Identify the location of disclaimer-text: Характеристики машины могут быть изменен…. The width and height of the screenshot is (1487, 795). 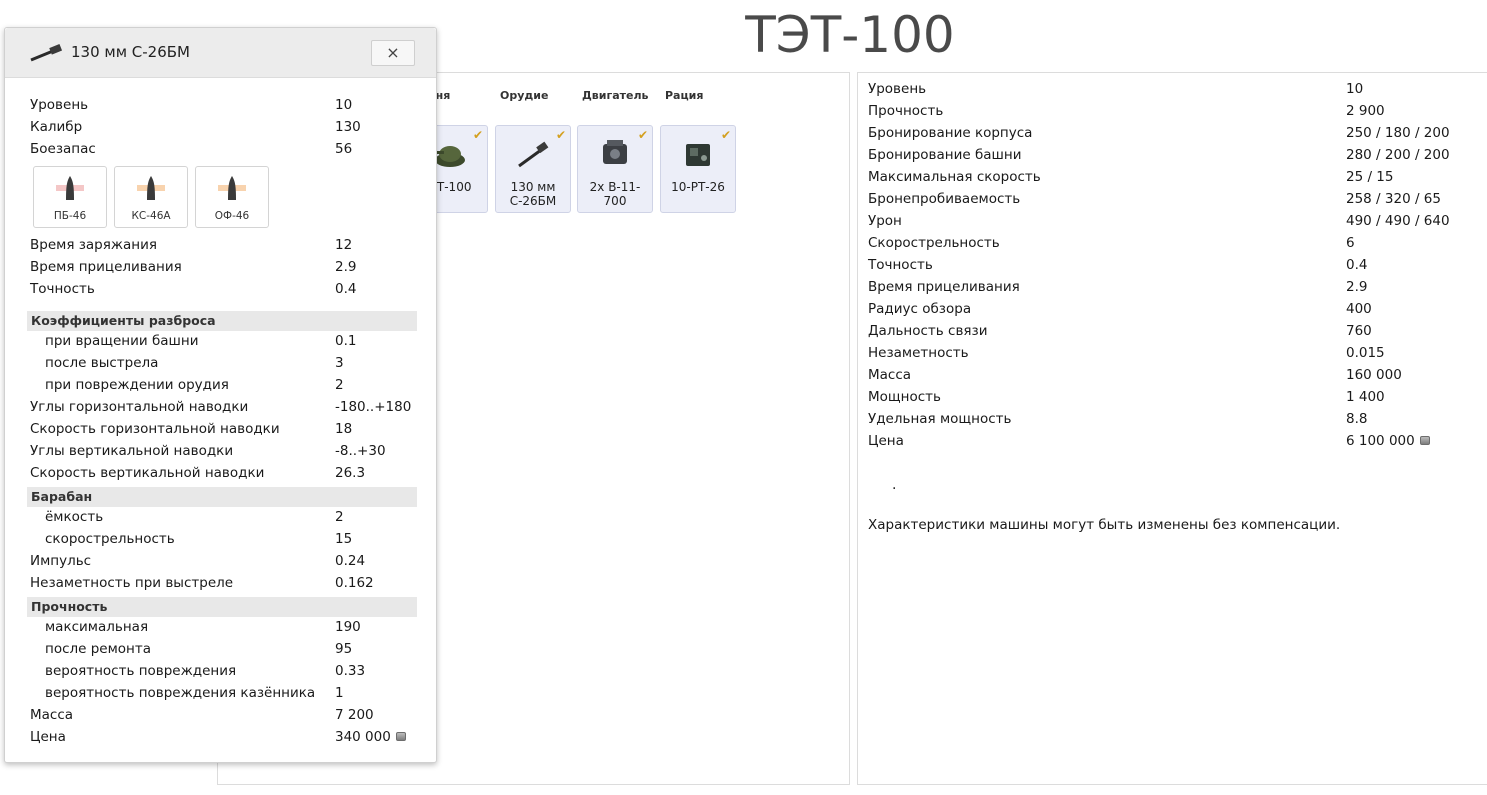
(1104, 525).